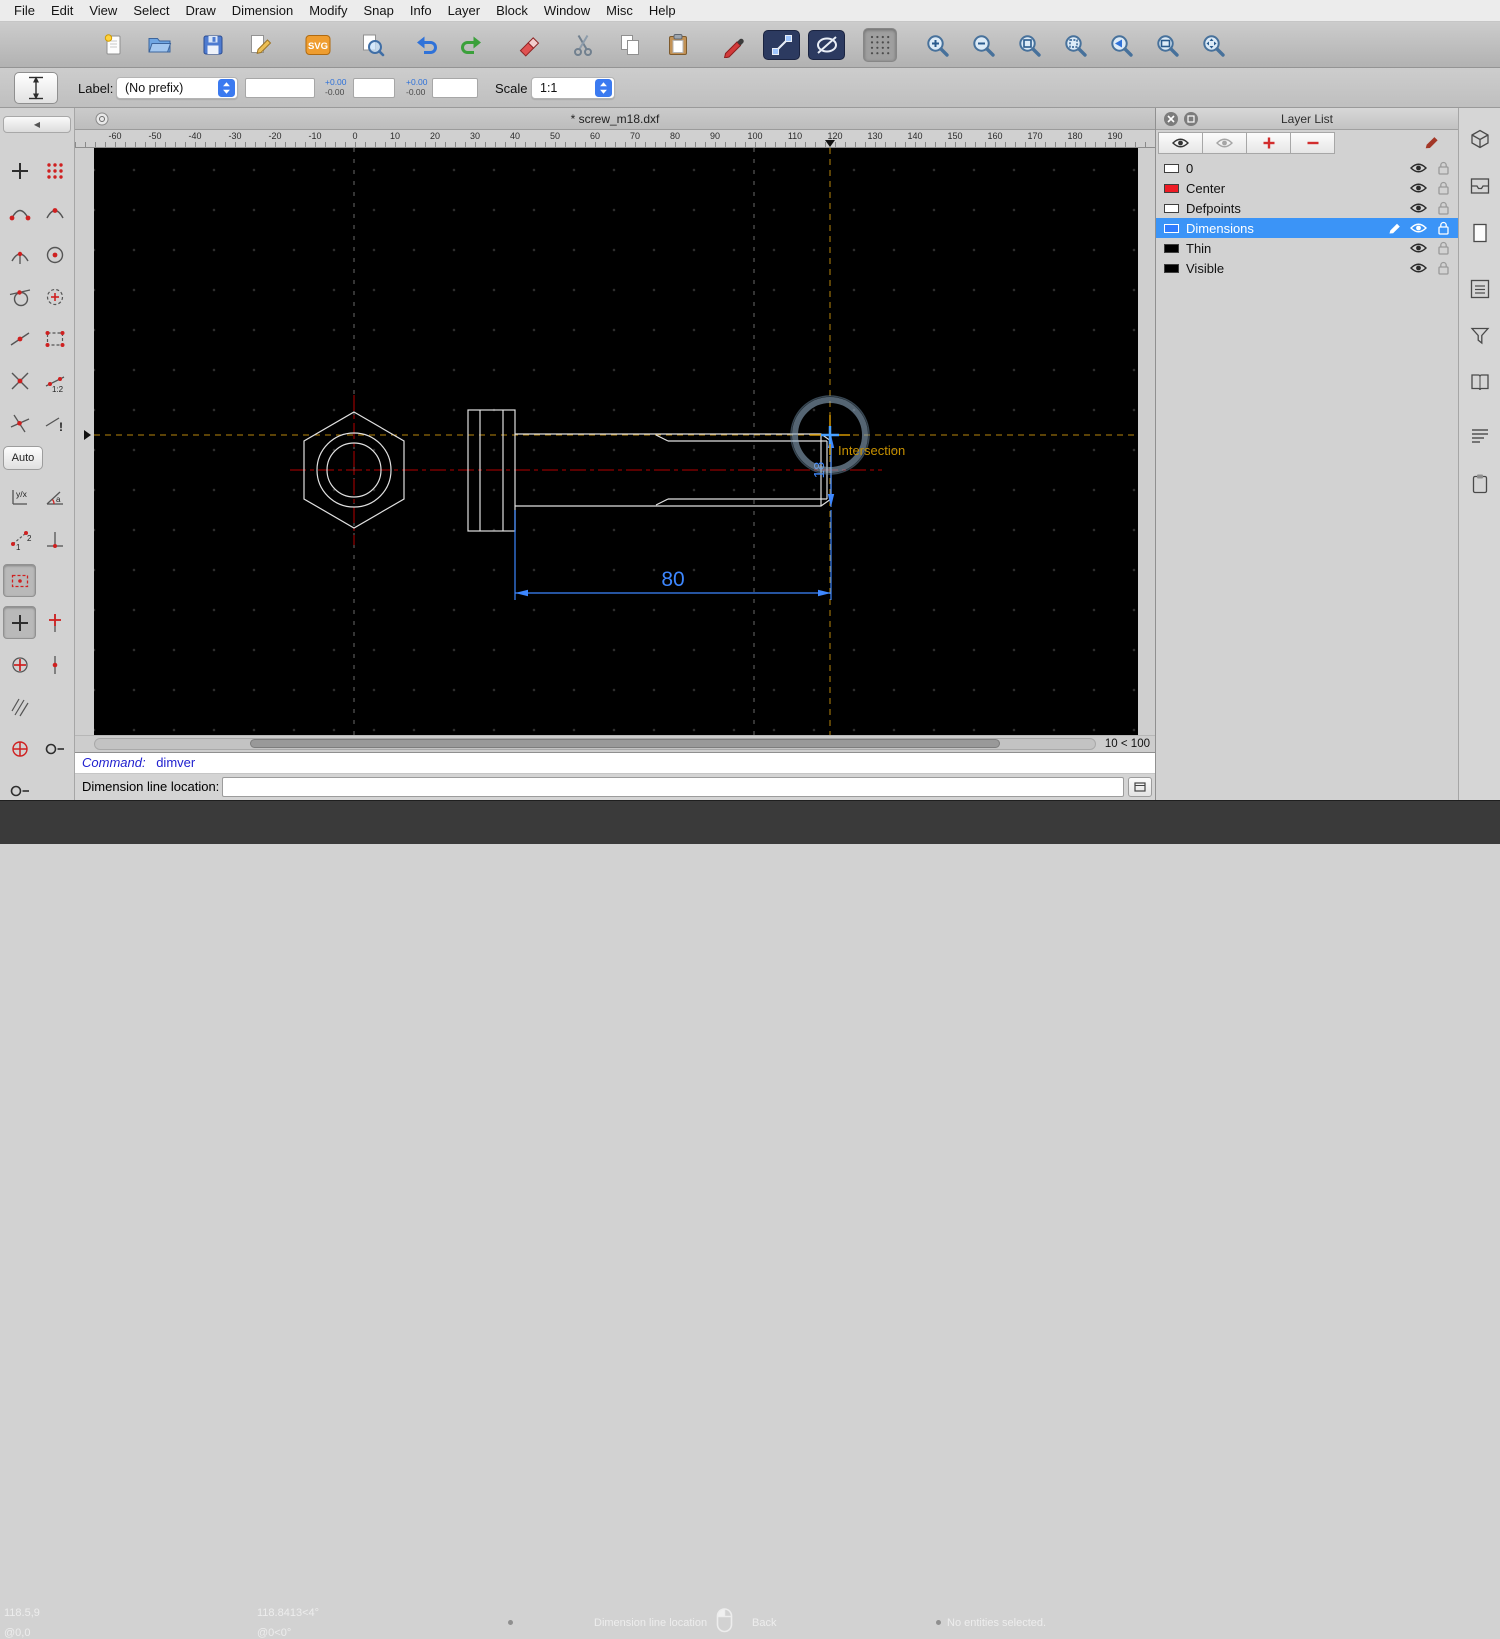 The height and width of the screenshot is (1639, 1500). I want to click on layer-edit-icon, so click(1394, 228).